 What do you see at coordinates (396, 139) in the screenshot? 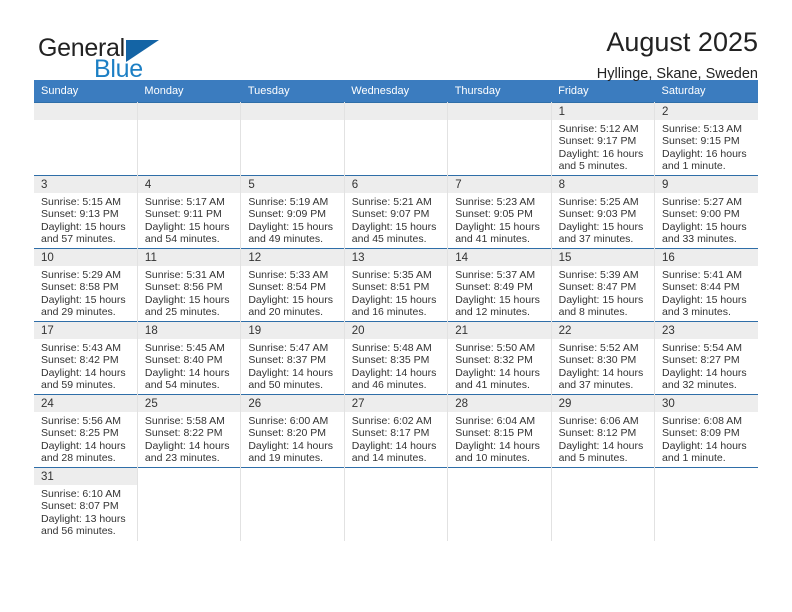
I see `calendar-cell-empty` at bounding box center [396, 139].